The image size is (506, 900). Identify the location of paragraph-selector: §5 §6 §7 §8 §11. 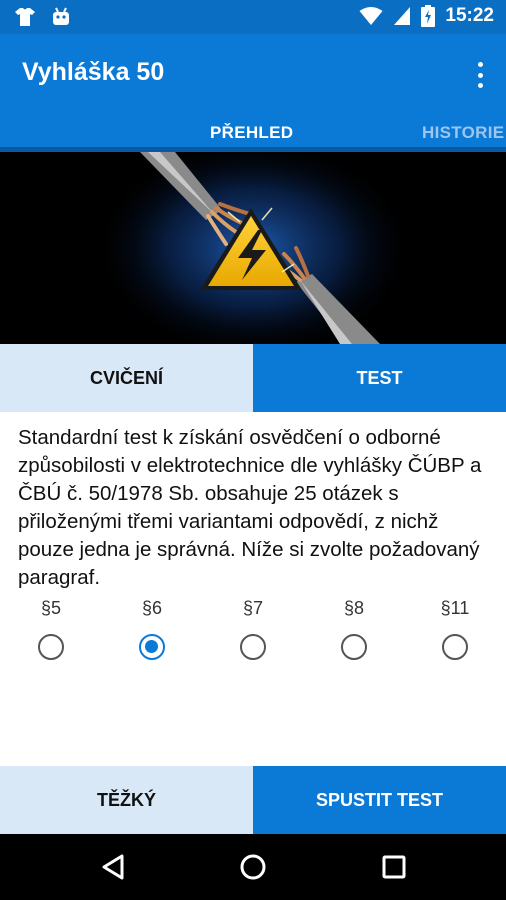
(253, 633).